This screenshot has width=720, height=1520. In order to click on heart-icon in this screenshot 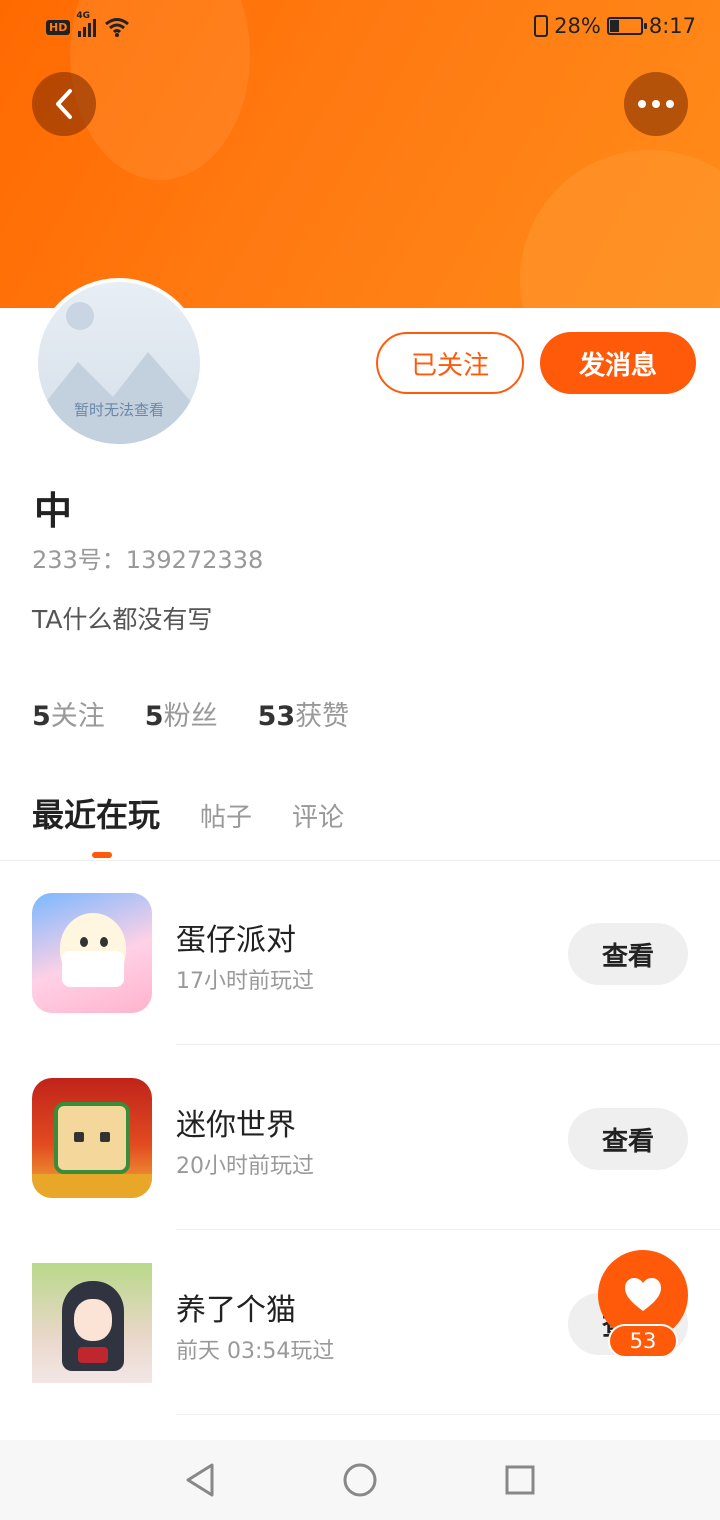, I will do `click(643, 1294)`.